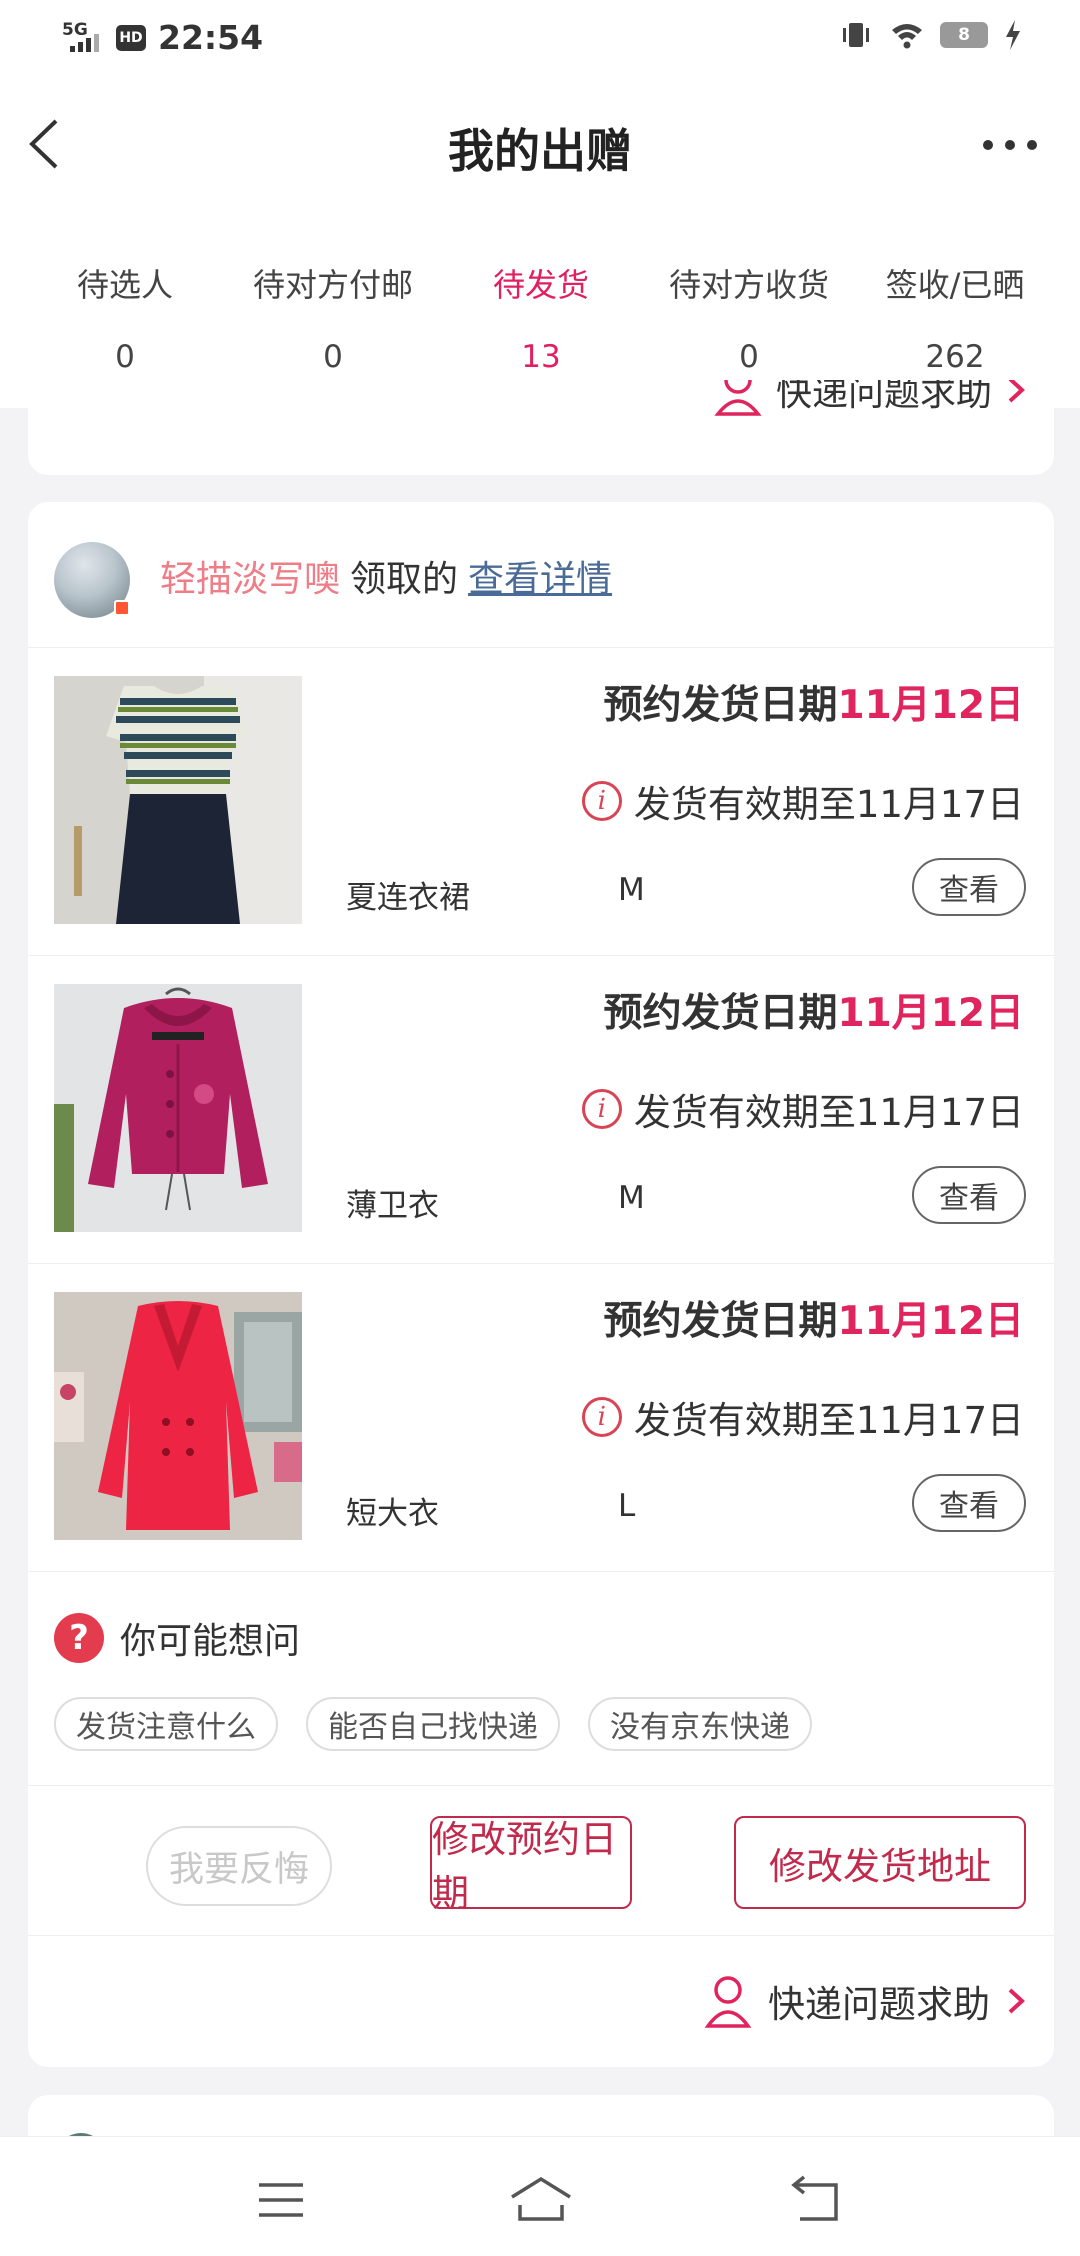  What do you see at coordinates (83, 38) in the screenshot?
I see `signal-icon: 5G` at bounding box center [83, 38].